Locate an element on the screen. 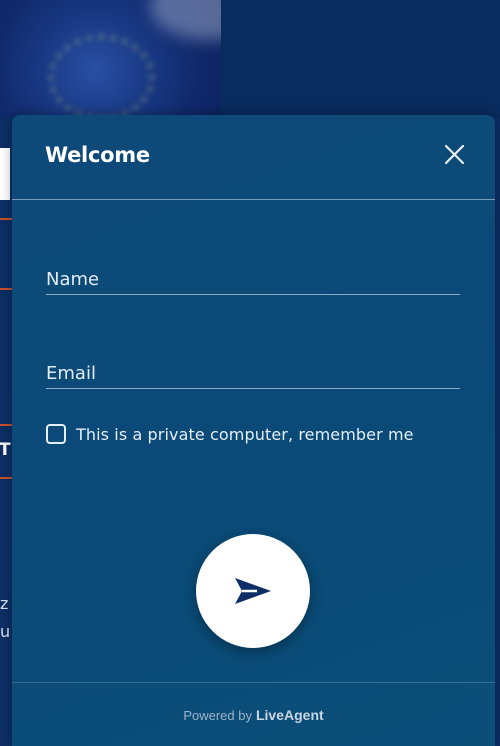 Image resolution: width=500 pixels, height=746 pixels. send-button is located at coordinates (253, 591).